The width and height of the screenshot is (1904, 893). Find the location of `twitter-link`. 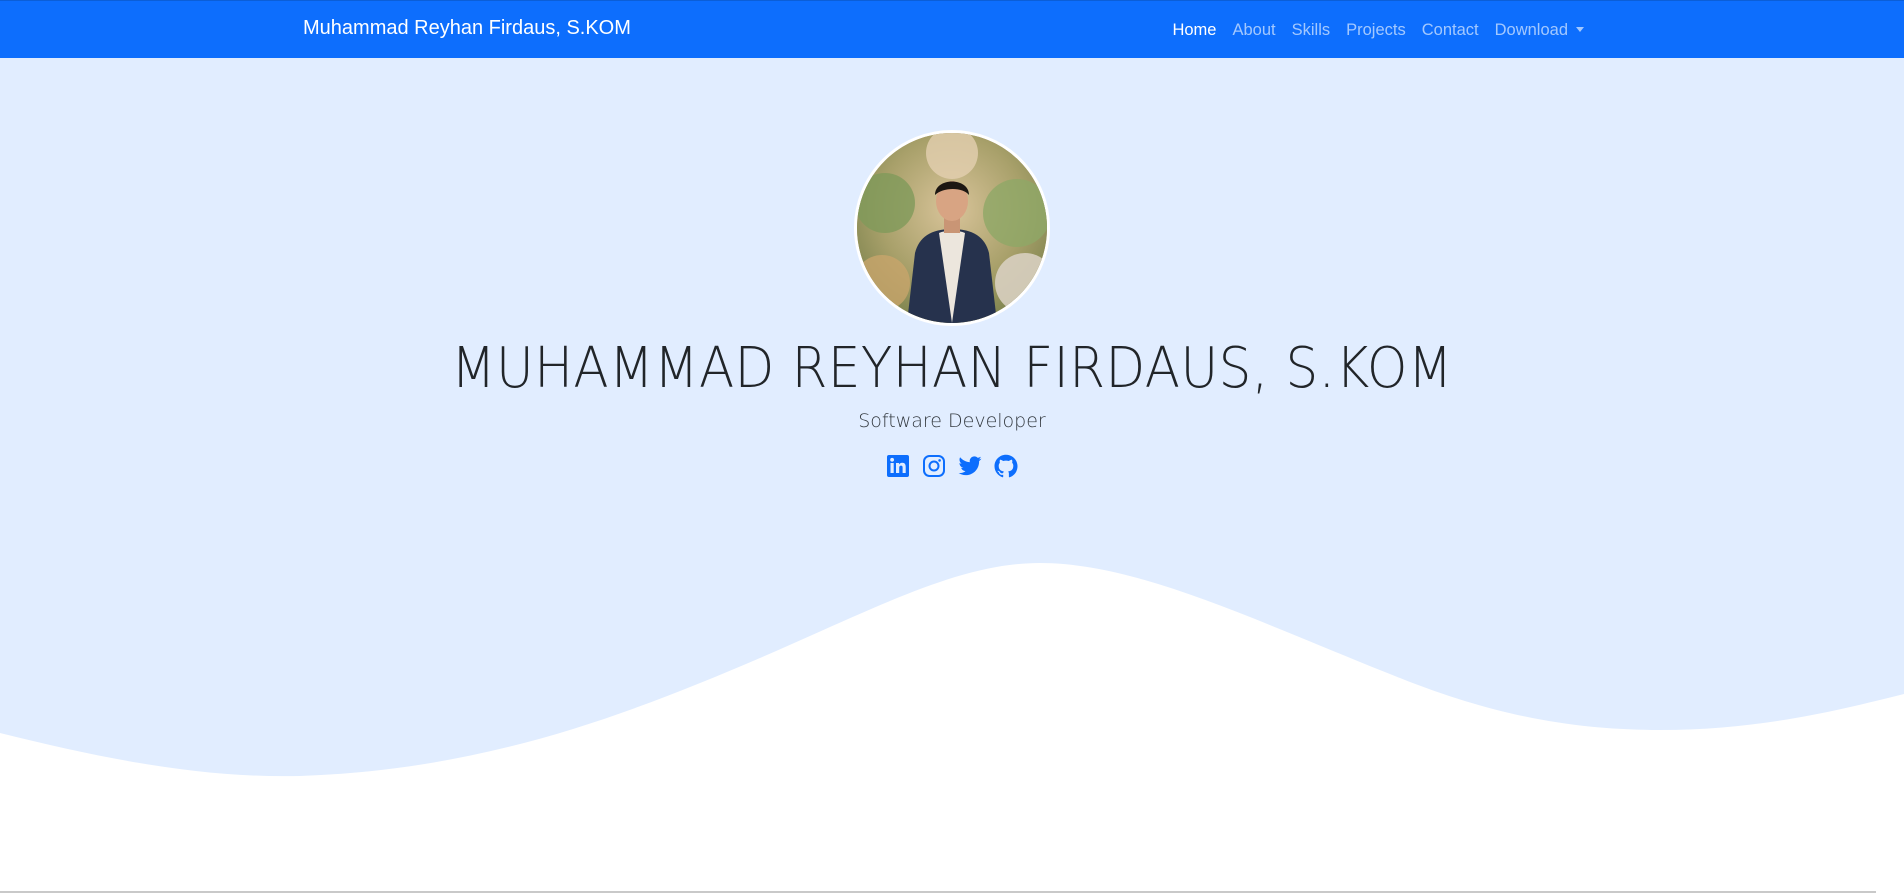

twitter-link is located at coordinates (970, 466).